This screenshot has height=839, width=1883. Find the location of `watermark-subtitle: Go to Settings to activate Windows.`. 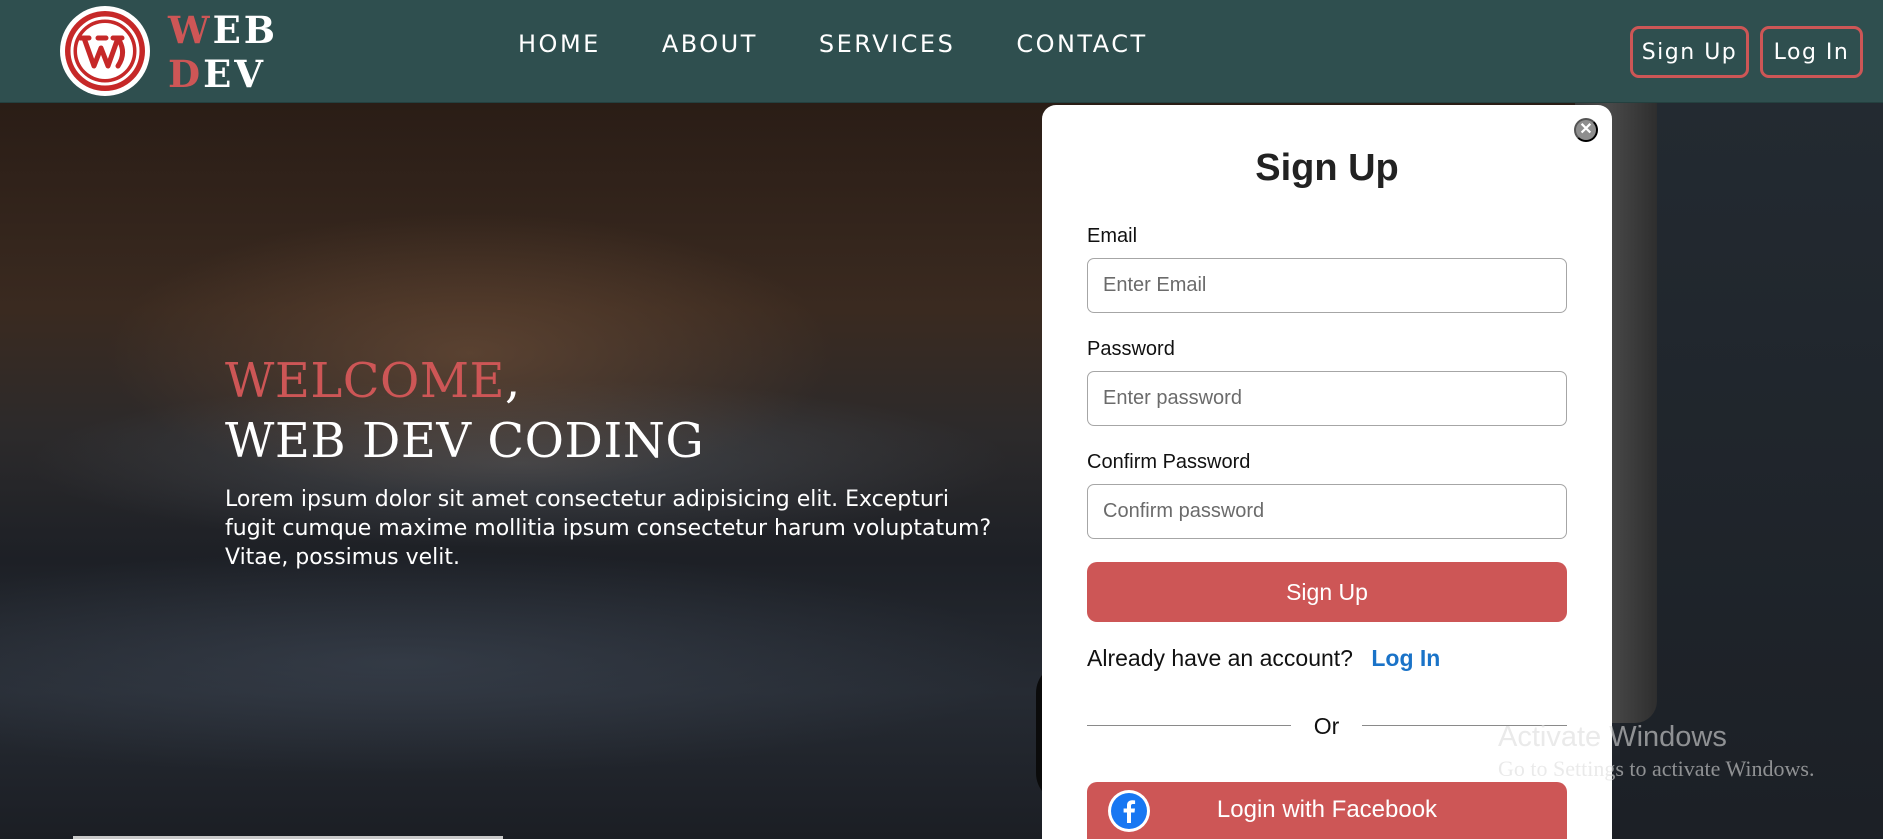

watermark-subtitle: Go to Settings to activate Windows. is located at coordinates (1656, 768).